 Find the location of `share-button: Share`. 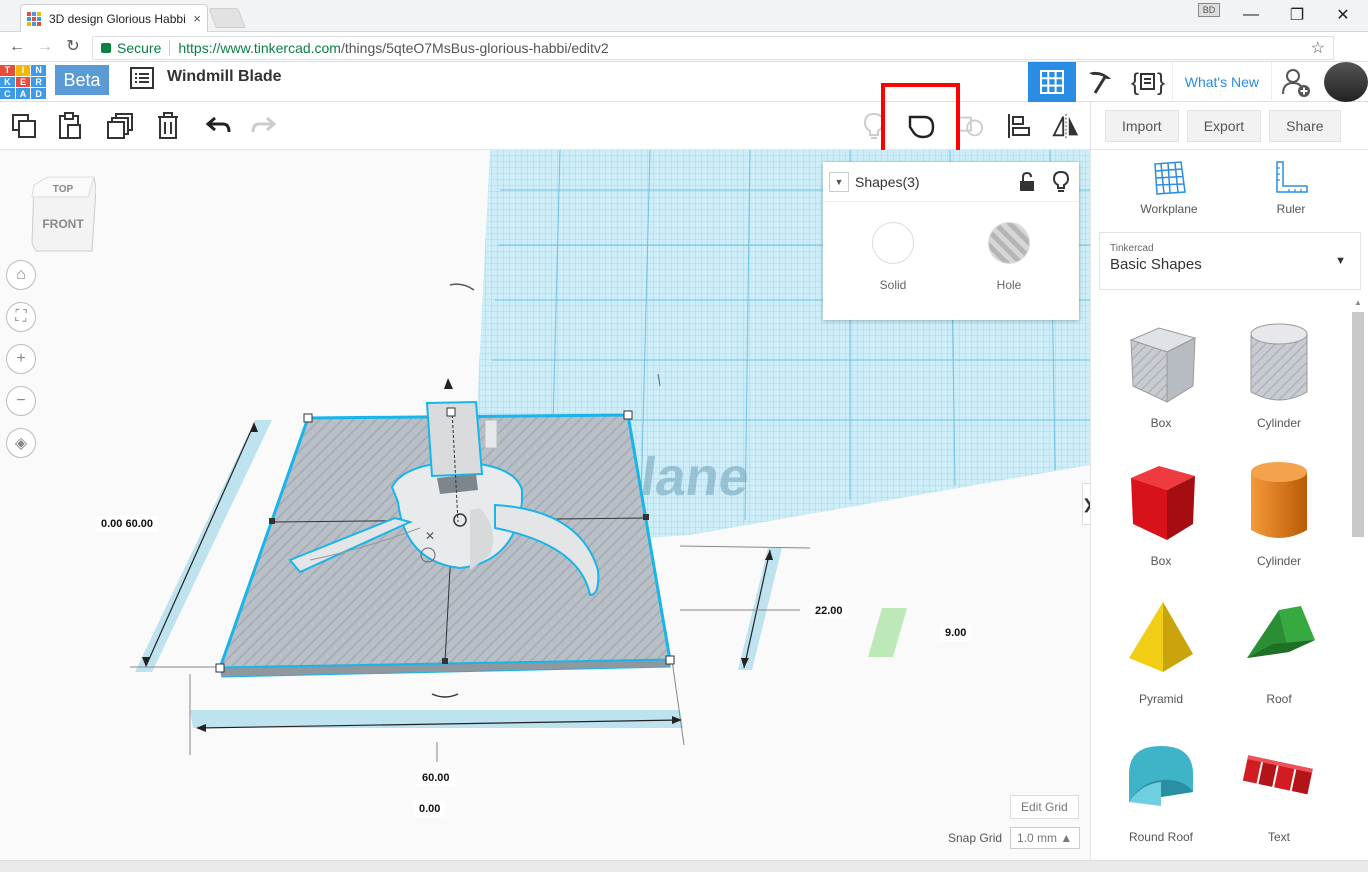

share-button: Share is located at coordinates (1305, 125).